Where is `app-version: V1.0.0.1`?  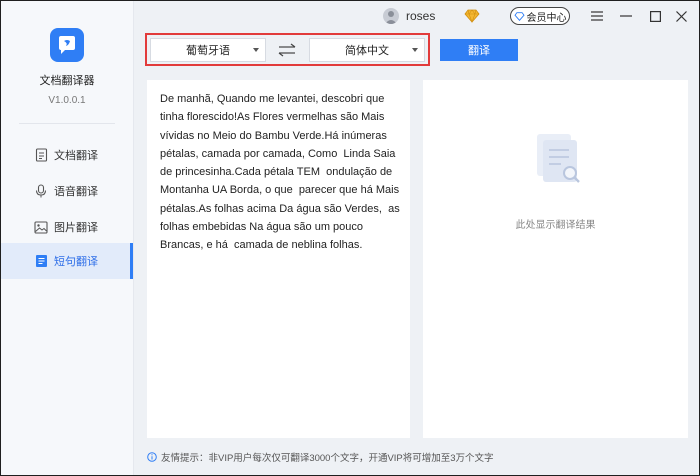
app-version: V1.0.0.1 is located at coordinates (67, 100).